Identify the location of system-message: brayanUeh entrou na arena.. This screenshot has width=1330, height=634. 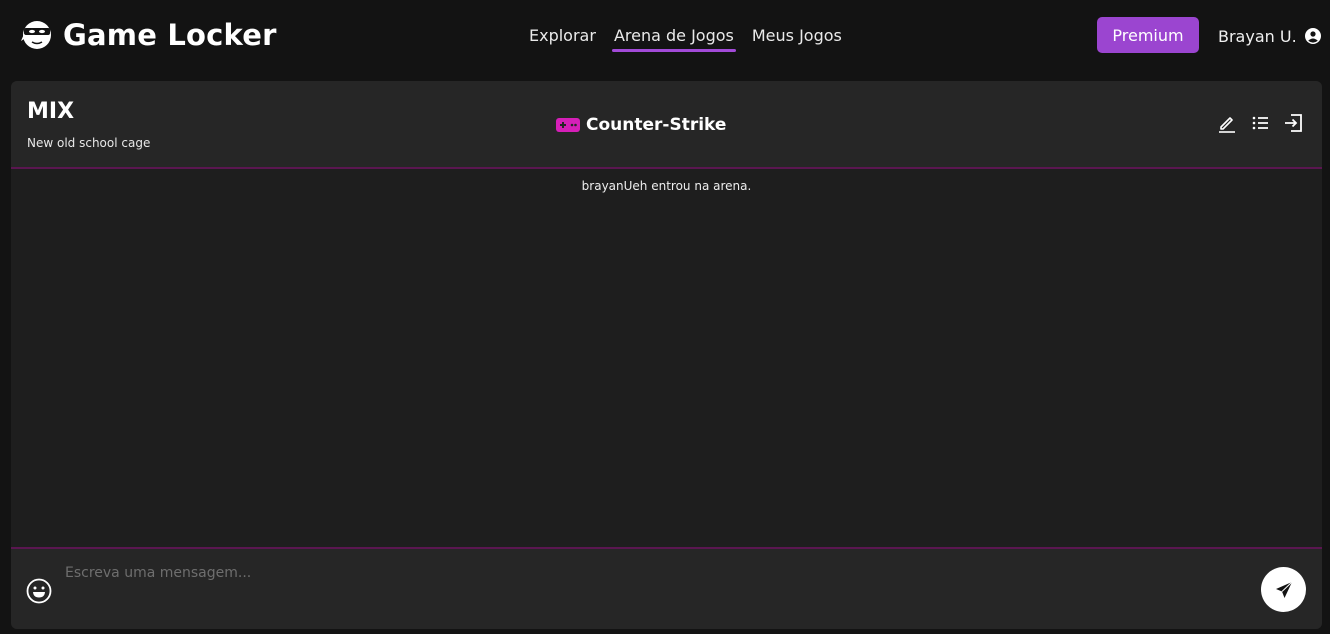
(666, 186).